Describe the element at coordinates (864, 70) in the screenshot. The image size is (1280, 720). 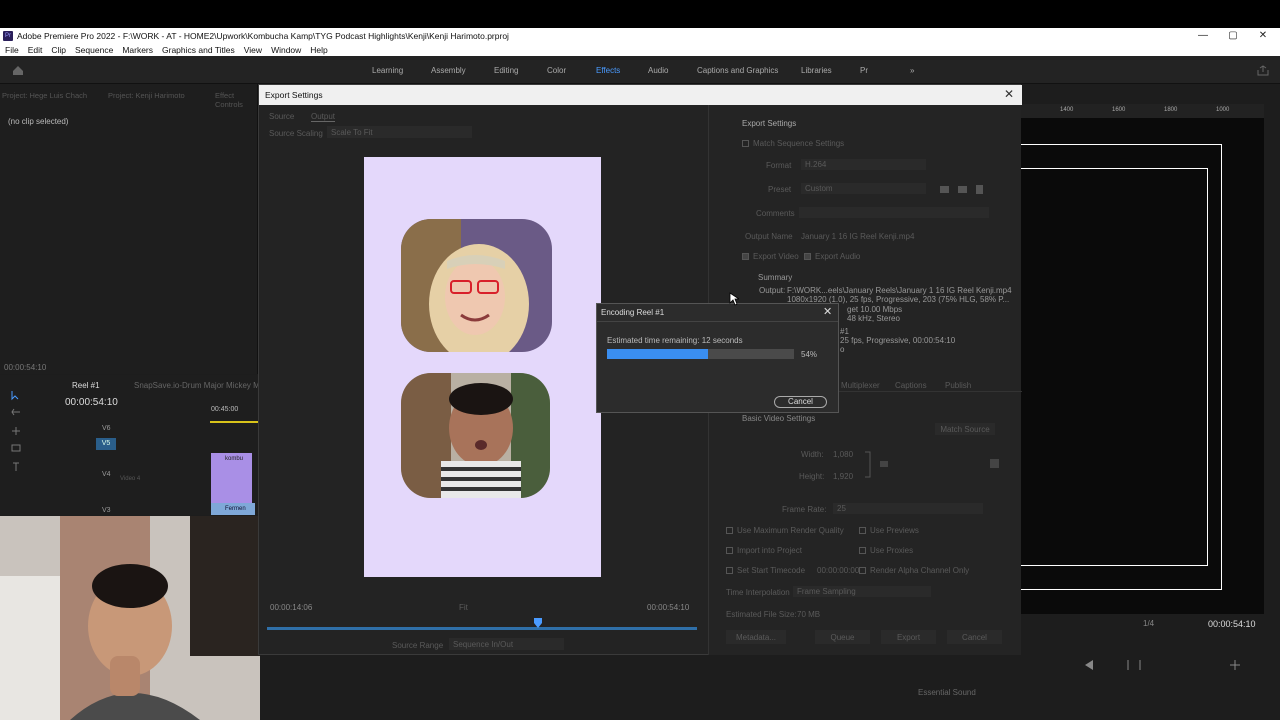
I see `workspace-pr: Pr` at that location.